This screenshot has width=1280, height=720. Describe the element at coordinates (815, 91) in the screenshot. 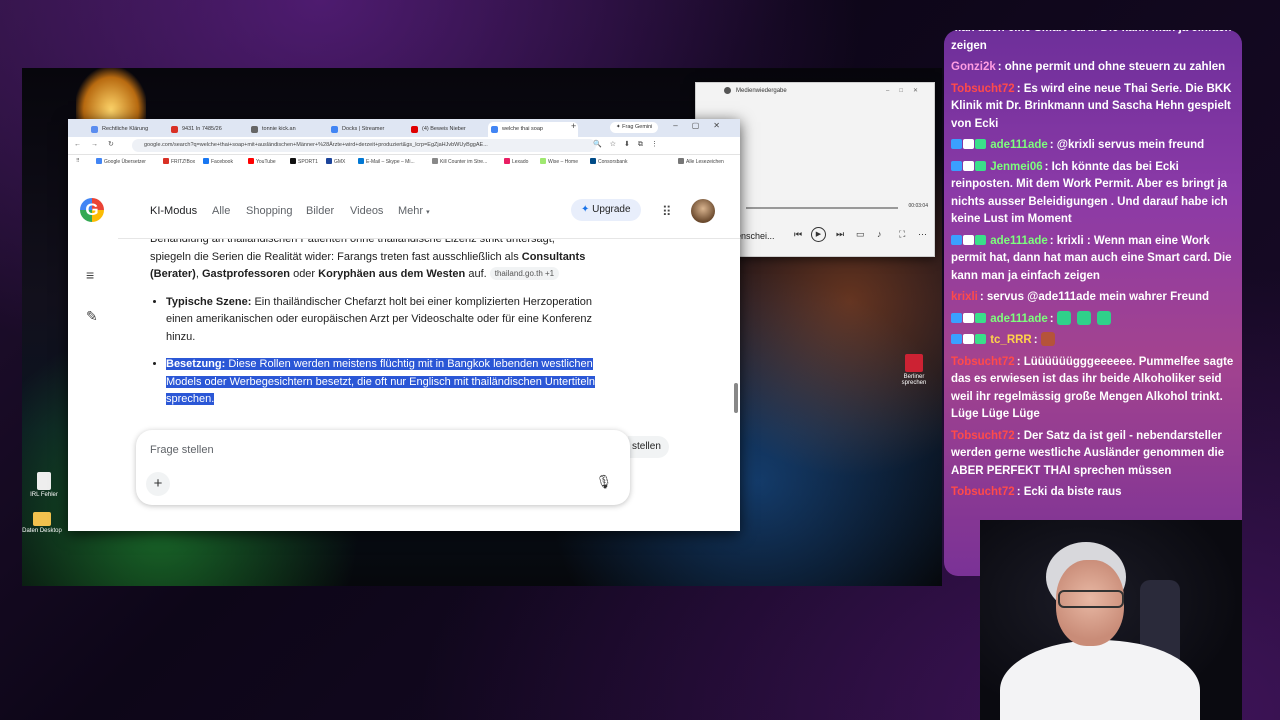

I see `media-player-titlebar: Medienwiedergabe –□✕` at that location.